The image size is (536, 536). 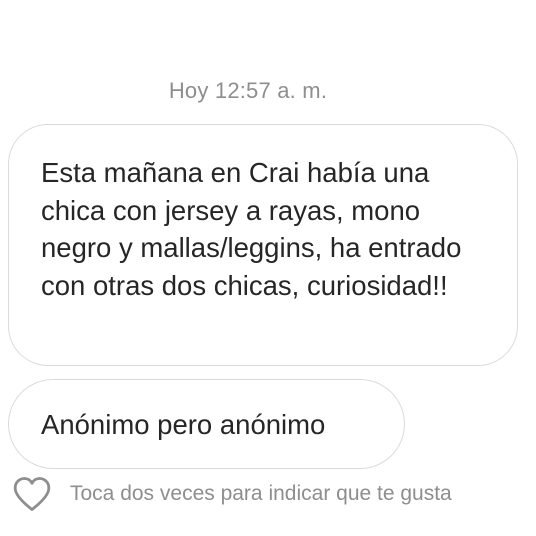 What do you see at coordinates (32, 494) in the screenshot?
I see `heart-outline-icon` at bounding box center [32, 494].